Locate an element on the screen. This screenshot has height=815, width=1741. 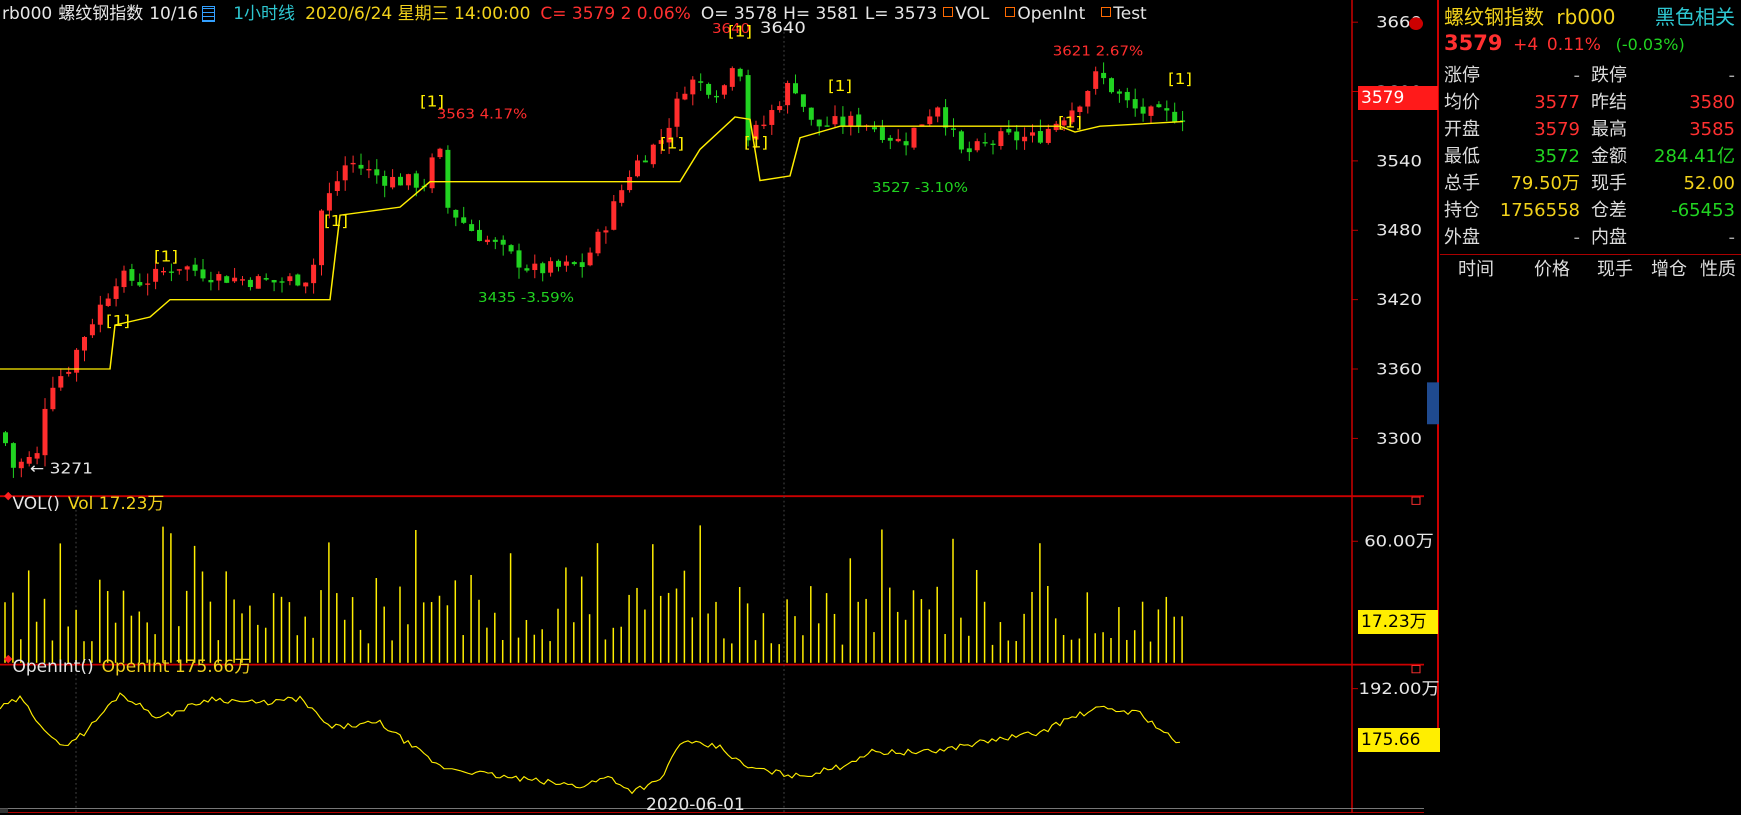
period-label: 1小时线 is located at coordinates (264, 14).